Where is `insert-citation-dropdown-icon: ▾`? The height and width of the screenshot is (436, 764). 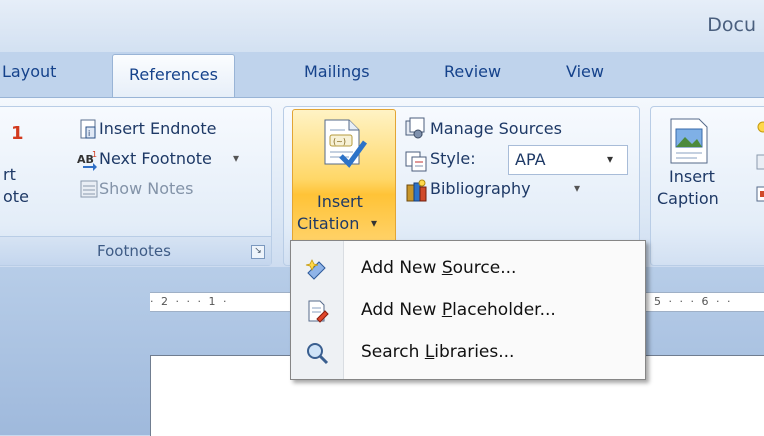 insert-citation-dropdown-icon: ▾ is located at coordinates (374, 223).